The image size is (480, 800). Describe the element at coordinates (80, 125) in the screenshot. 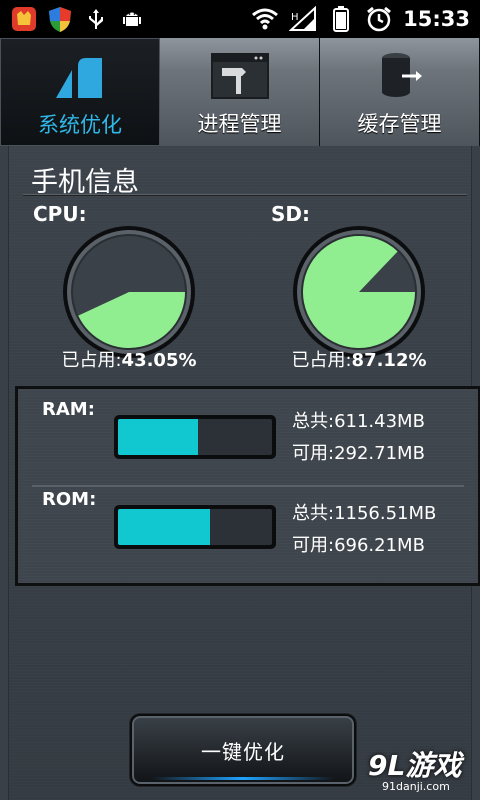

I see `tab-label: 系统优化` at that location.